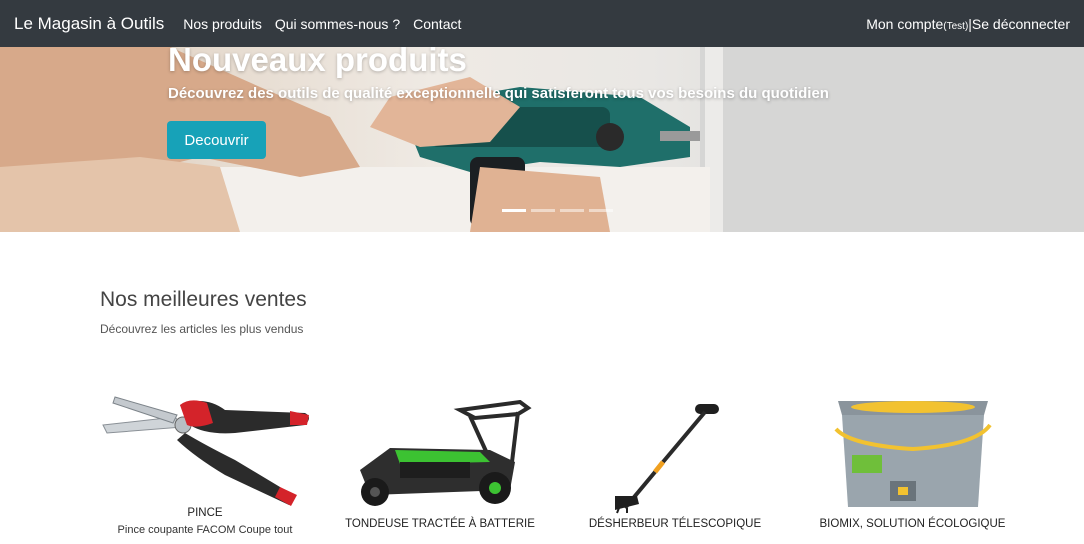 The image size is (1084, 544). What do you see at coordinates (205, 513) in the screenshot?
I see `product-name: PINCE` at bounding box center [205, 513].